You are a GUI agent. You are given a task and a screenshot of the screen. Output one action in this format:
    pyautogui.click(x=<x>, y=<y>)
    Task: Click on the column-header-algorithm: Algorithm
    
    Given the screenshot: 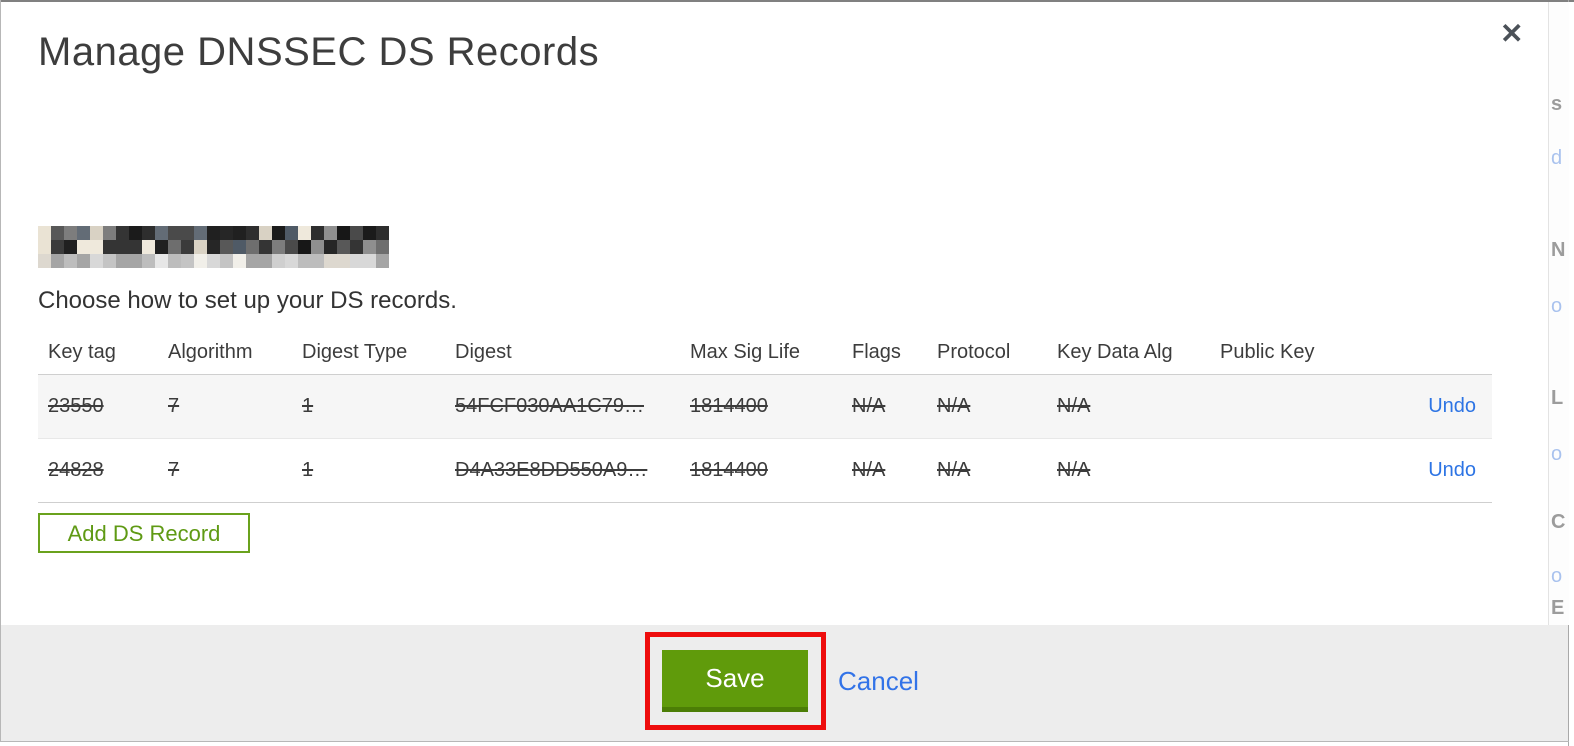 What is the action you would take?
    pyautogui.click(x=210, y=352)
    